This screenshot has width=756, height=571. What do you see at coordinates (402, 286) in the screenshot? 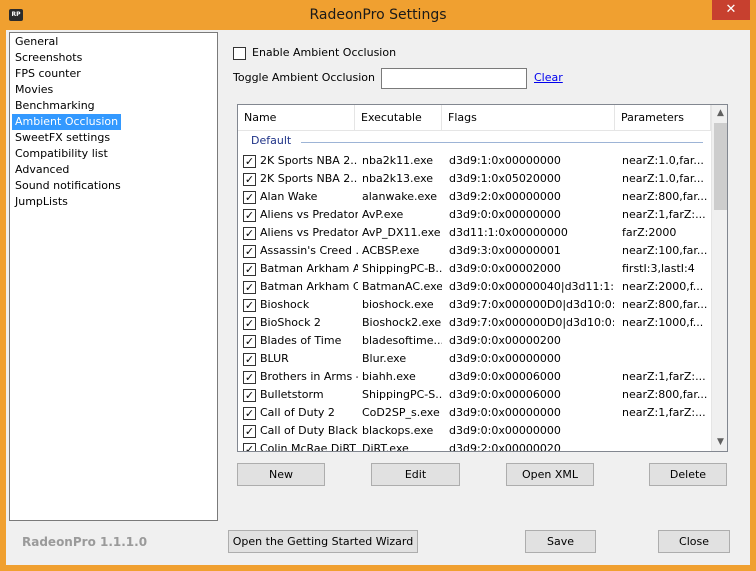
I see `row-executable: BatmanAC.exe` at bounding box center [402, 286].